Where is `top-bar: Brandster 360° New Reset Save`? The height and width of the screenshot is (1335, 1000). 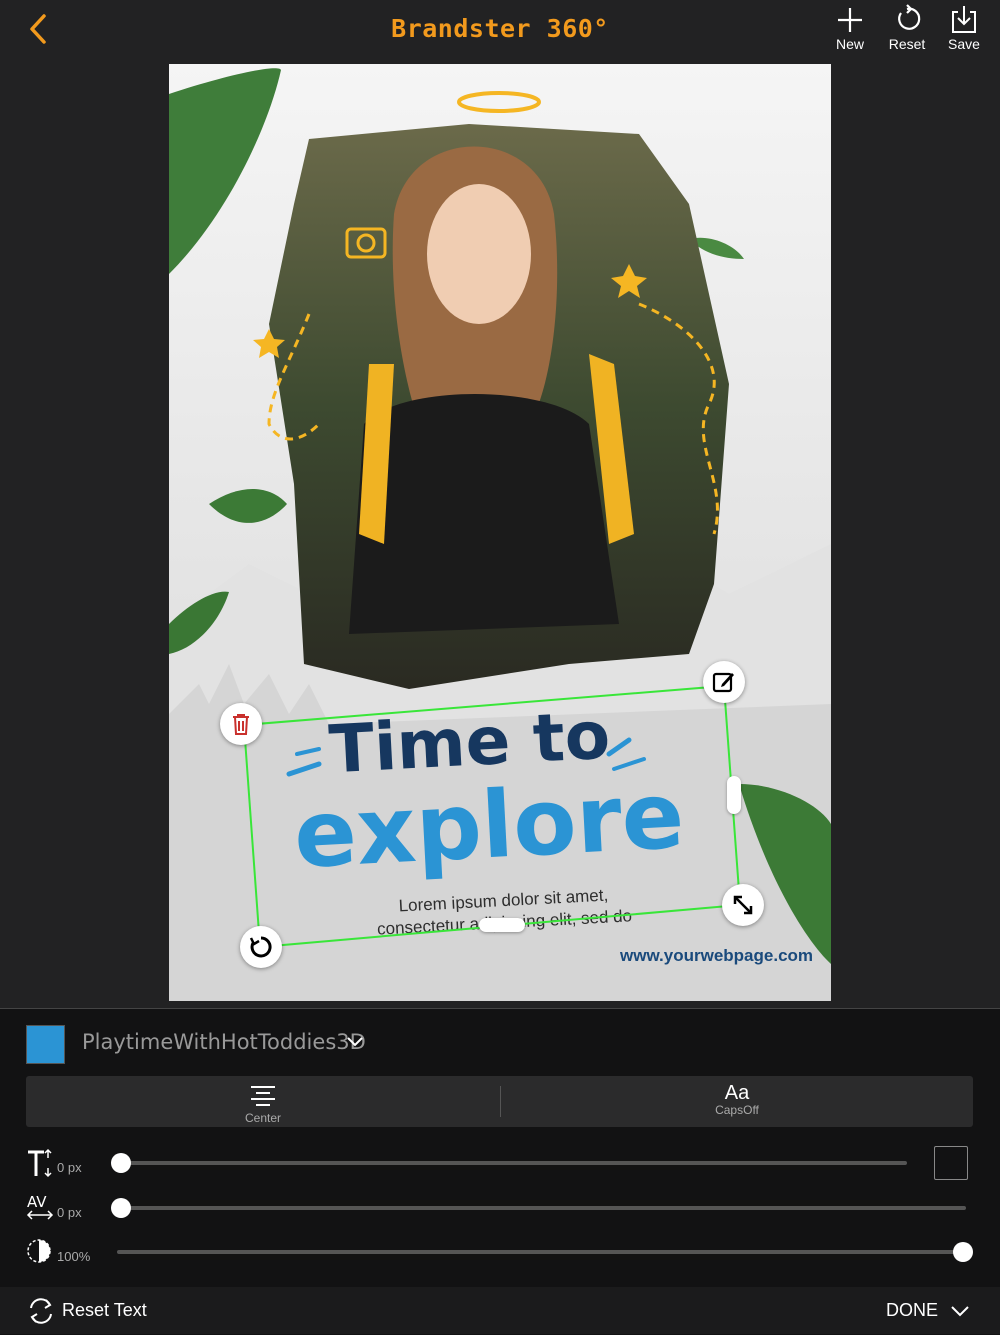 top-bar: Brandster 360° New Reset Save is located at coordinates (500, 31).